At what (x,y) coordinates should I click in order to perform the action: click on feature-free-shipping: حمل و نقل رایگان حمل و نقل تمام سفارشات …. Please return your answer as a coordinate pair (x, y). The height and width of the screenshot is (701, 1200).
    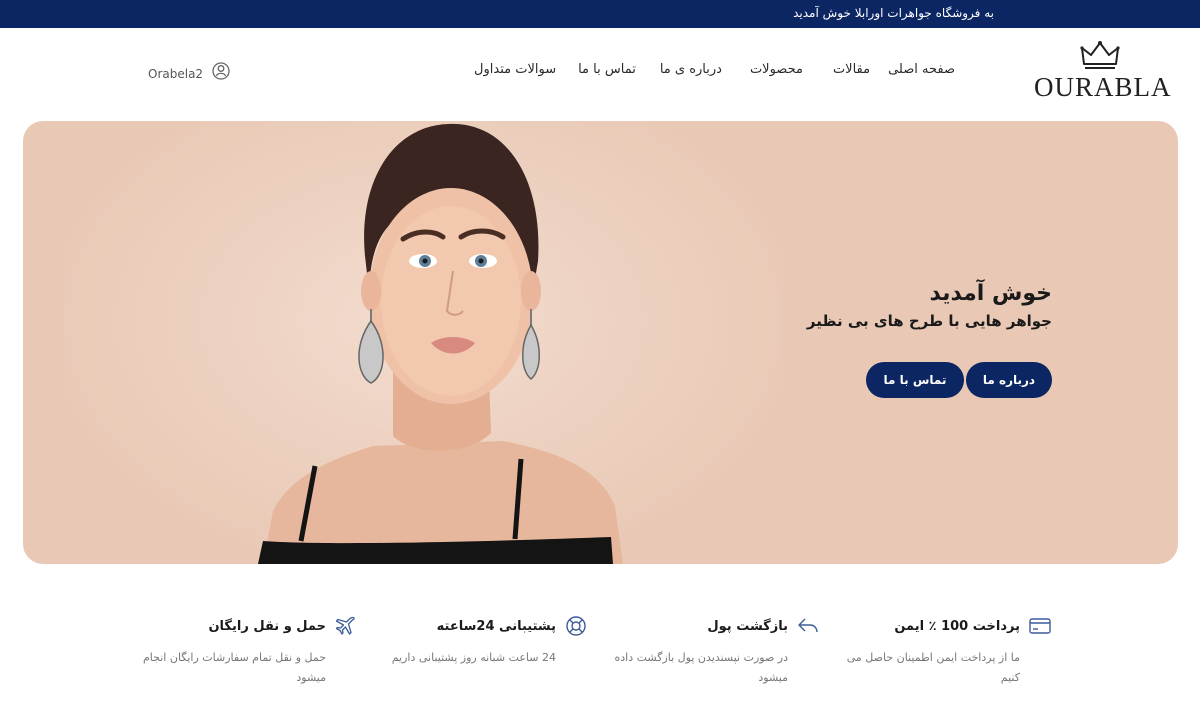
    Looking at the image, I should click on (248, 651).